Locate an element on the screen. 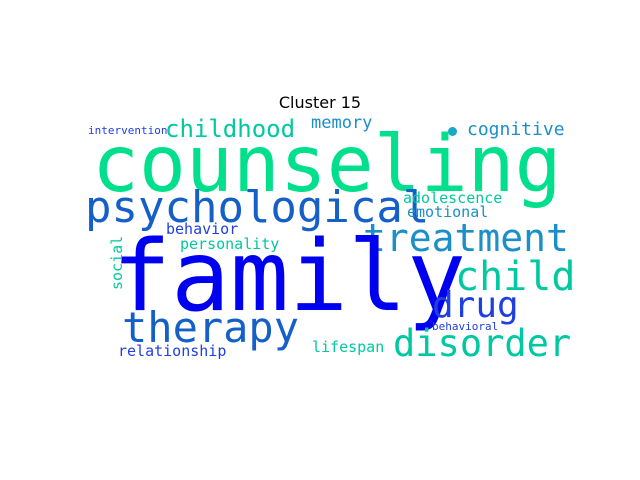  word-relationship: relationship is located at coordinates (172, 351).